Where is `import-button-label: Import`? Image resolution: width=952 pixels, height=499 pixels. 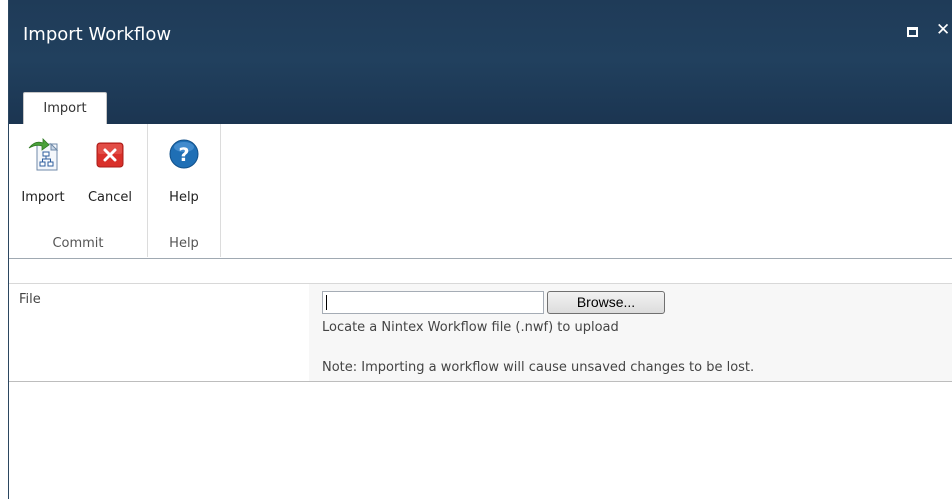
import-button-label: Import is located at coordinates (43, 197).